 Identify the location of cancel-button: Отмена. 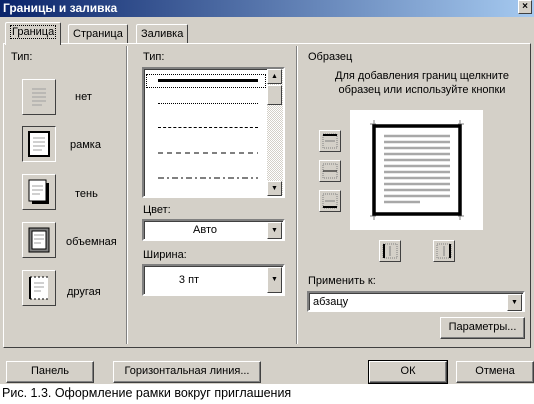
(495, 372).